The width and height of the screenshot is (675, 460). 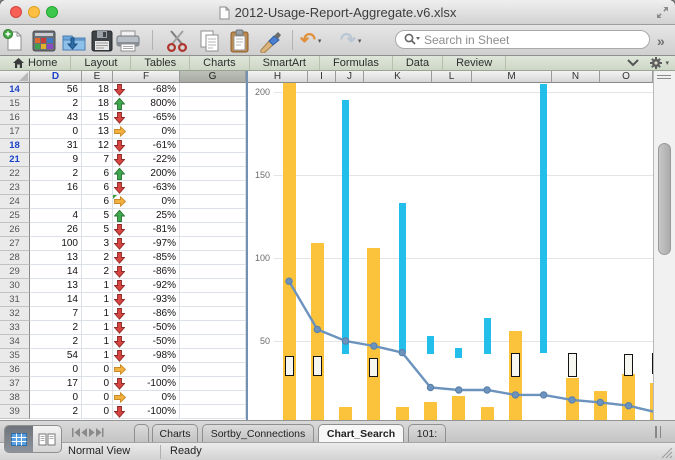 I want to click on column-header-E: E, so click(x=97, y=77).